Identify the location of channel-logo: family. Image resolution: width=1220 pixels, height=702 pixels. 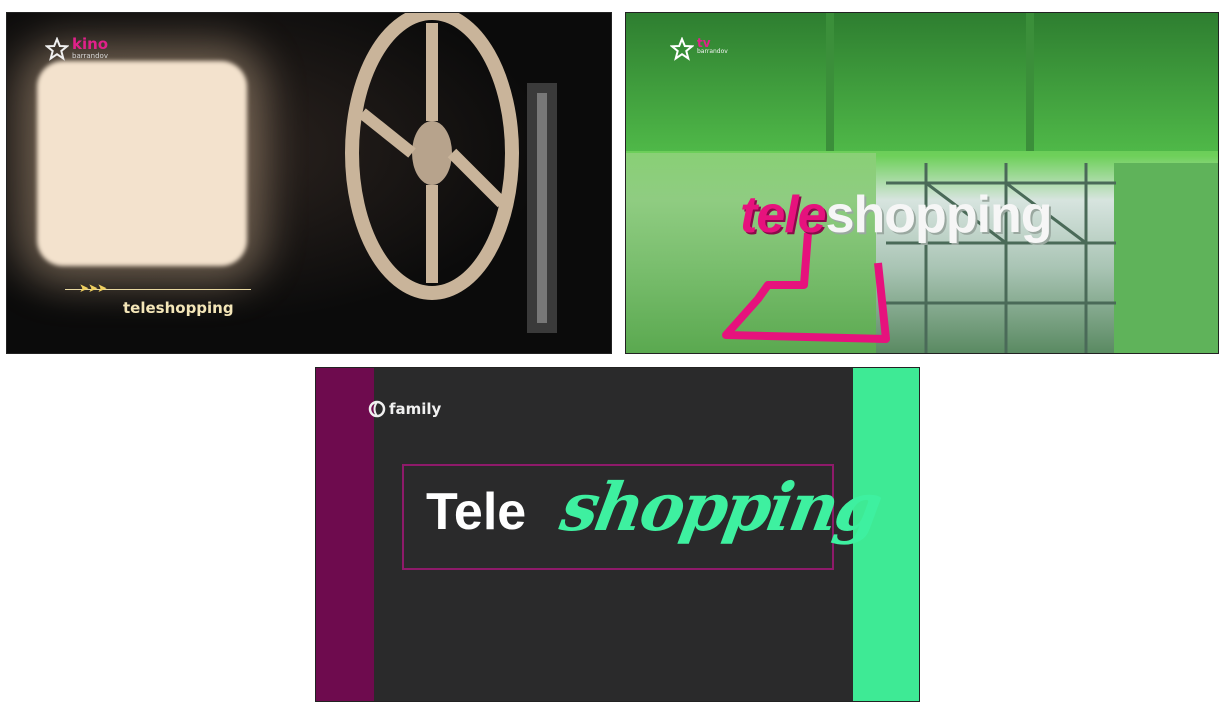
(404, 409).